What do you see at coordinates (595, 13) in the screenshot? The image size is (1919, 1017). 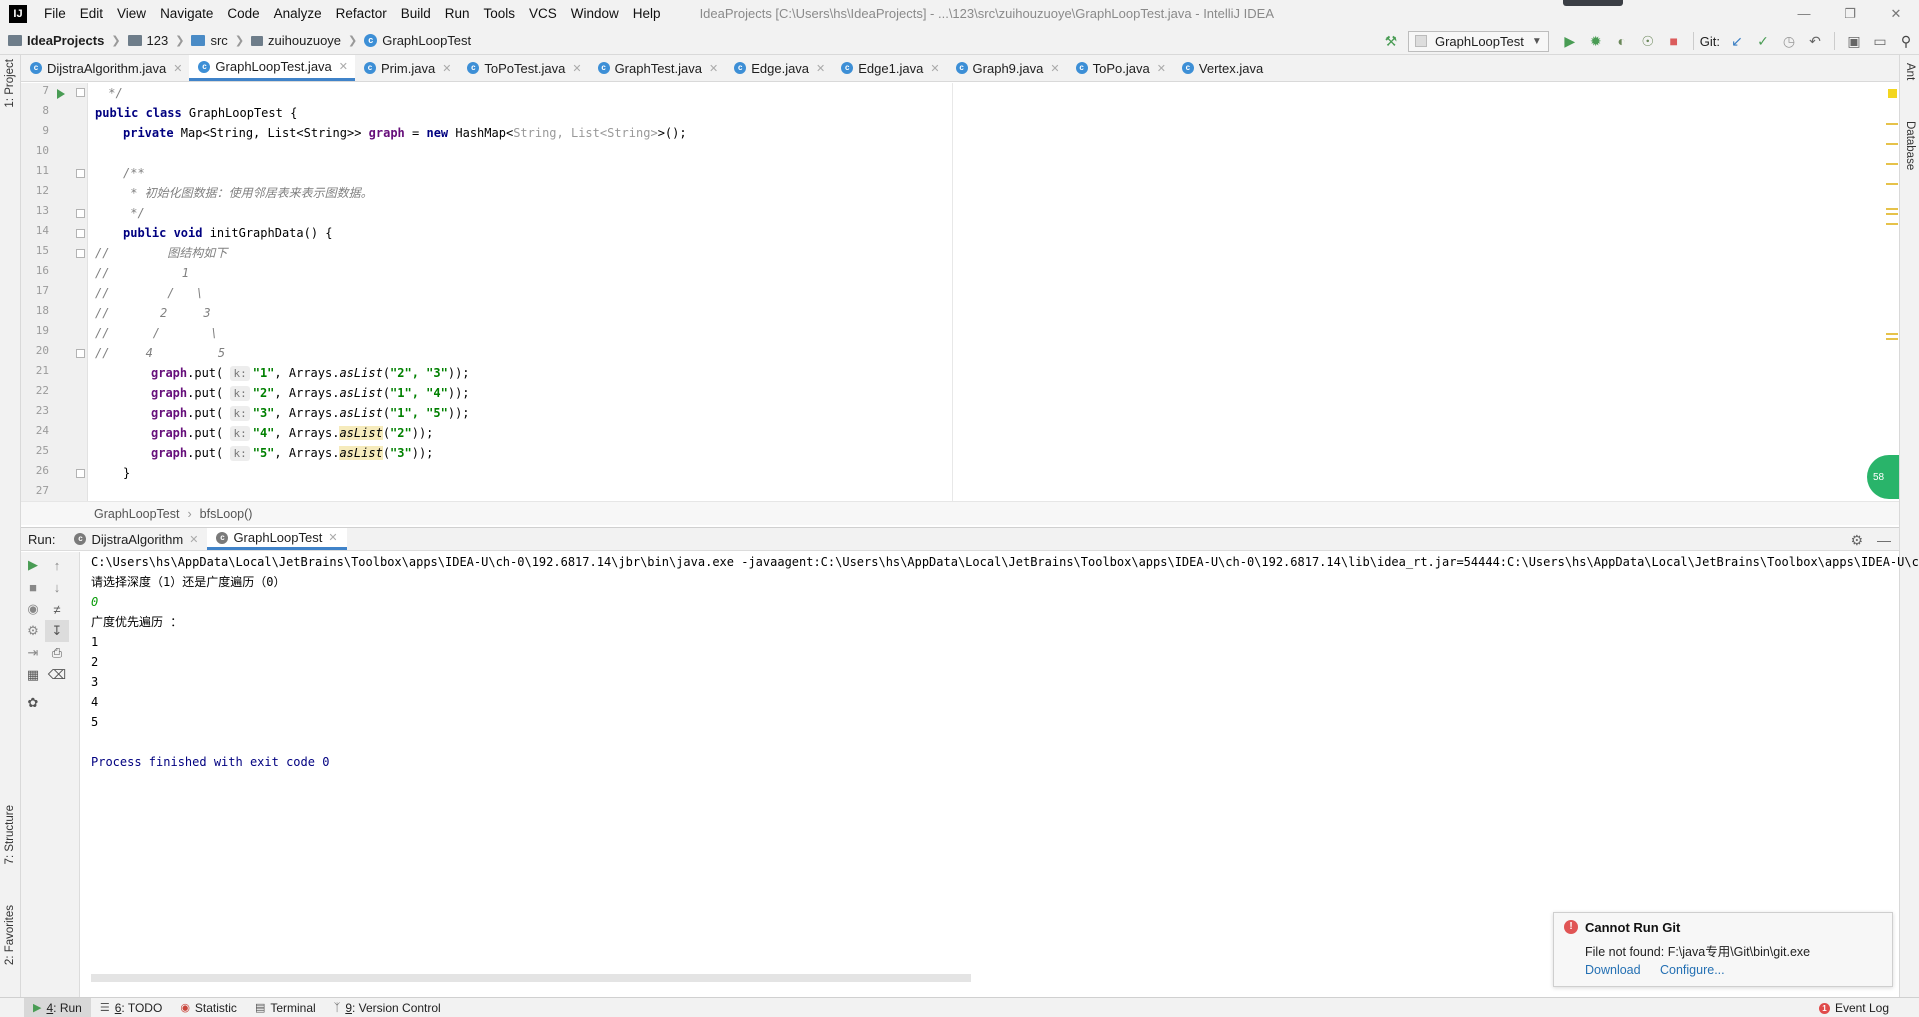 I see `menu-window: Window` at bounding box center [595, 13].